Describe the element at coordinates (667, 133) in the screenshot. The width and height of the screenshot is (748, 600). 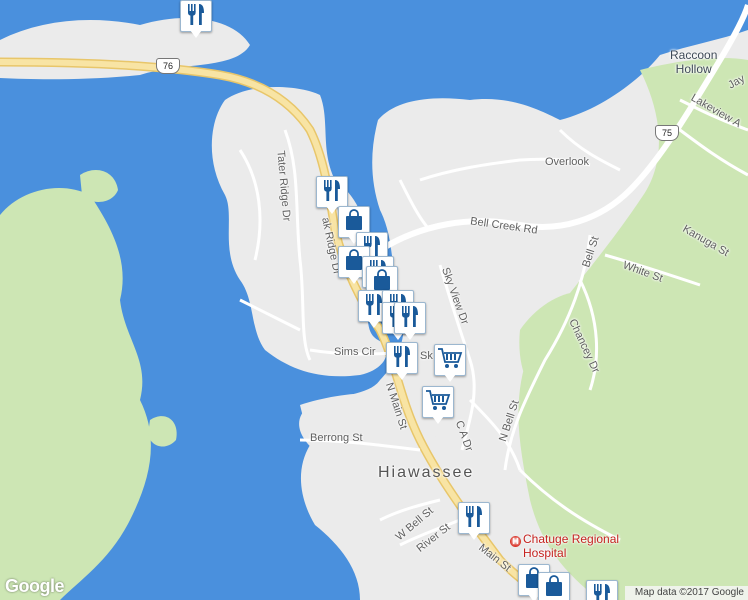
I see `route-shield-ga75: 75` at that location.